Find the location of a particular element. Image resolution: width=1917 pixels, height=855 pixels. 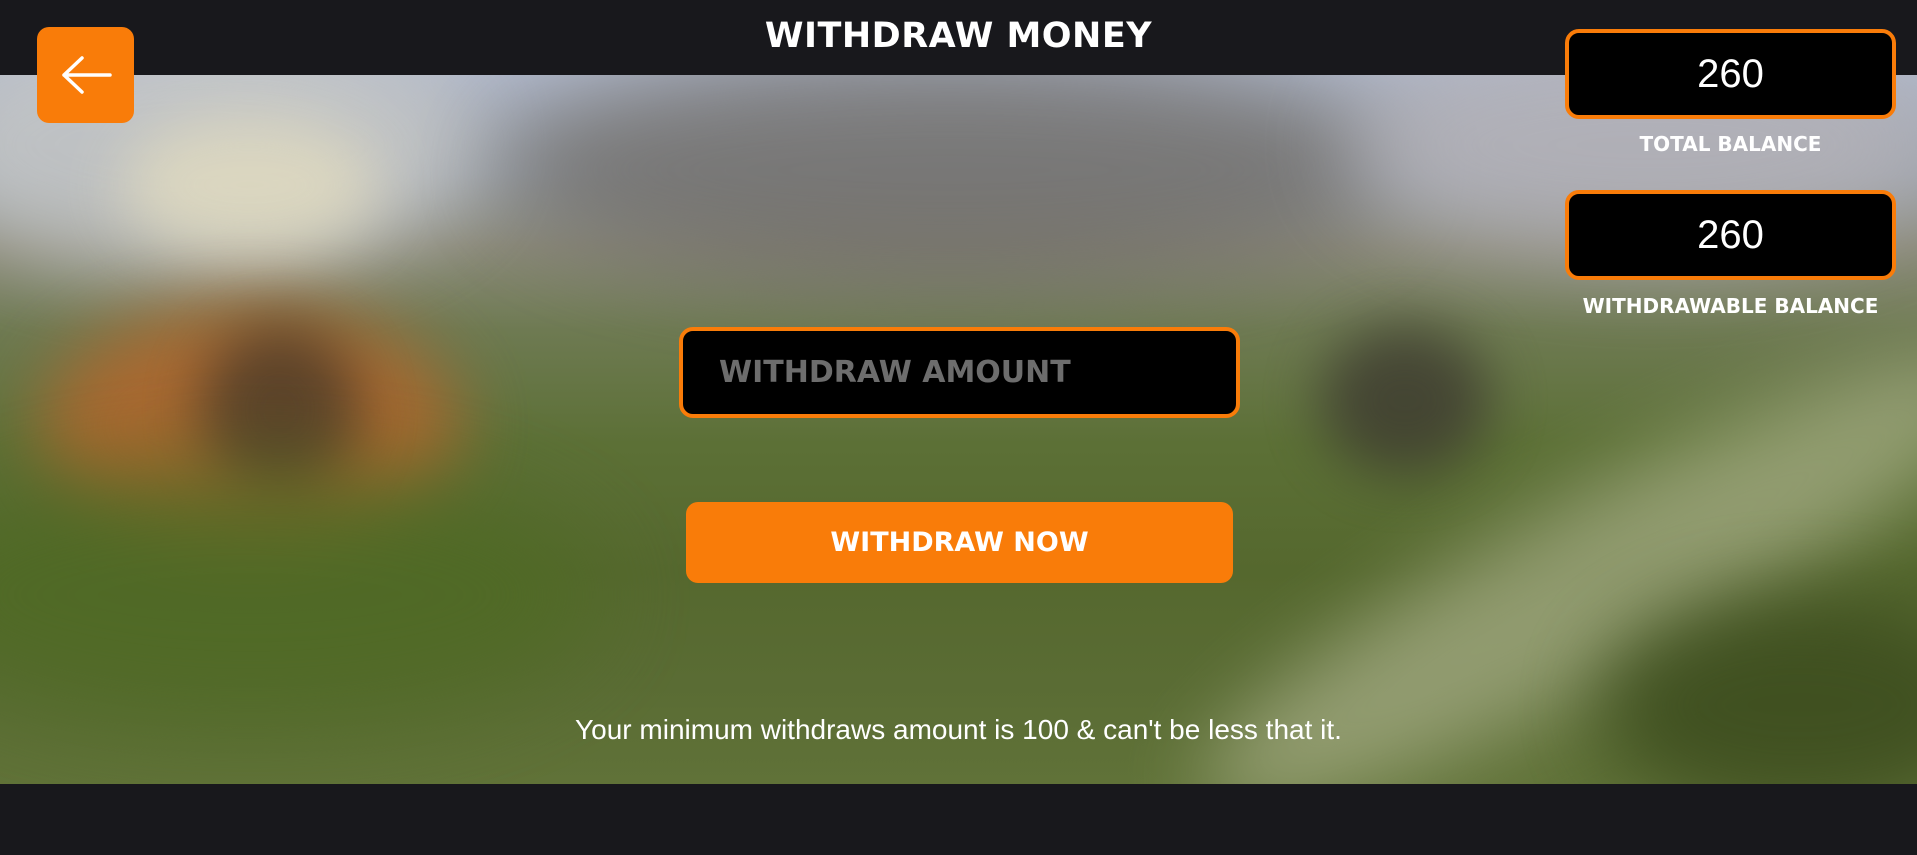

bottom-bar is located at coordinates (958, 819).